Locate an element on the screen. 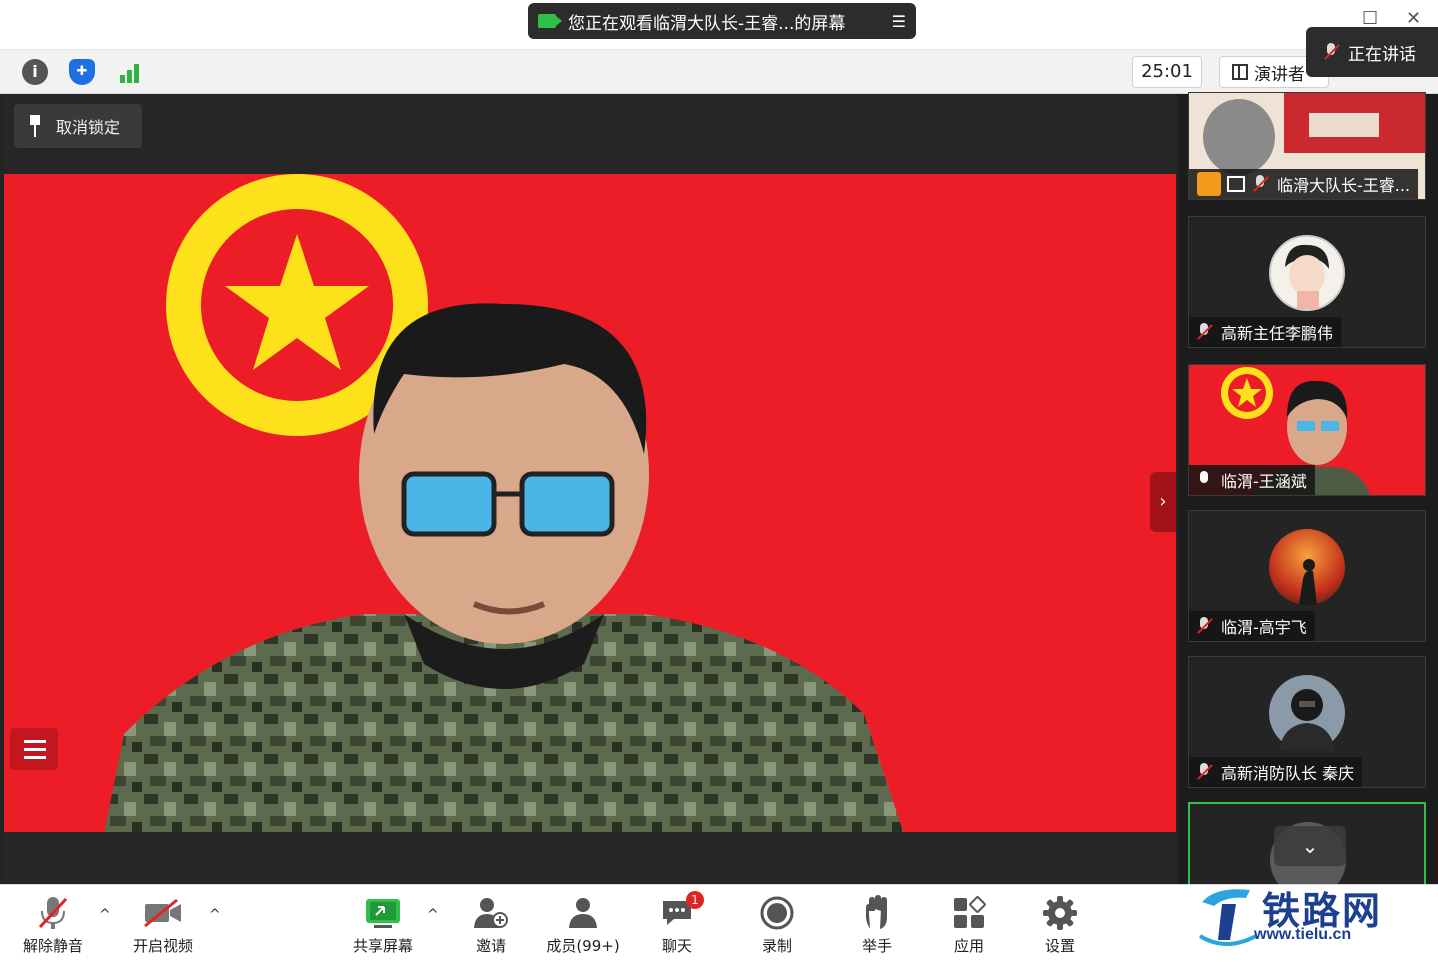  unpin-button: 取消锁定 is located at coordinates (78, 126).